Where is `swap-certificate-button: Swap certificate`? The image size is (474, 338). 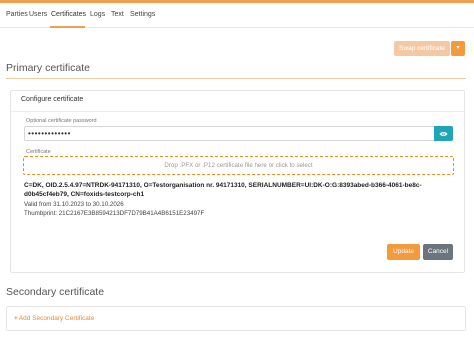
swap-certificate-button: Swap certificate is located at coordinates (422, 48).